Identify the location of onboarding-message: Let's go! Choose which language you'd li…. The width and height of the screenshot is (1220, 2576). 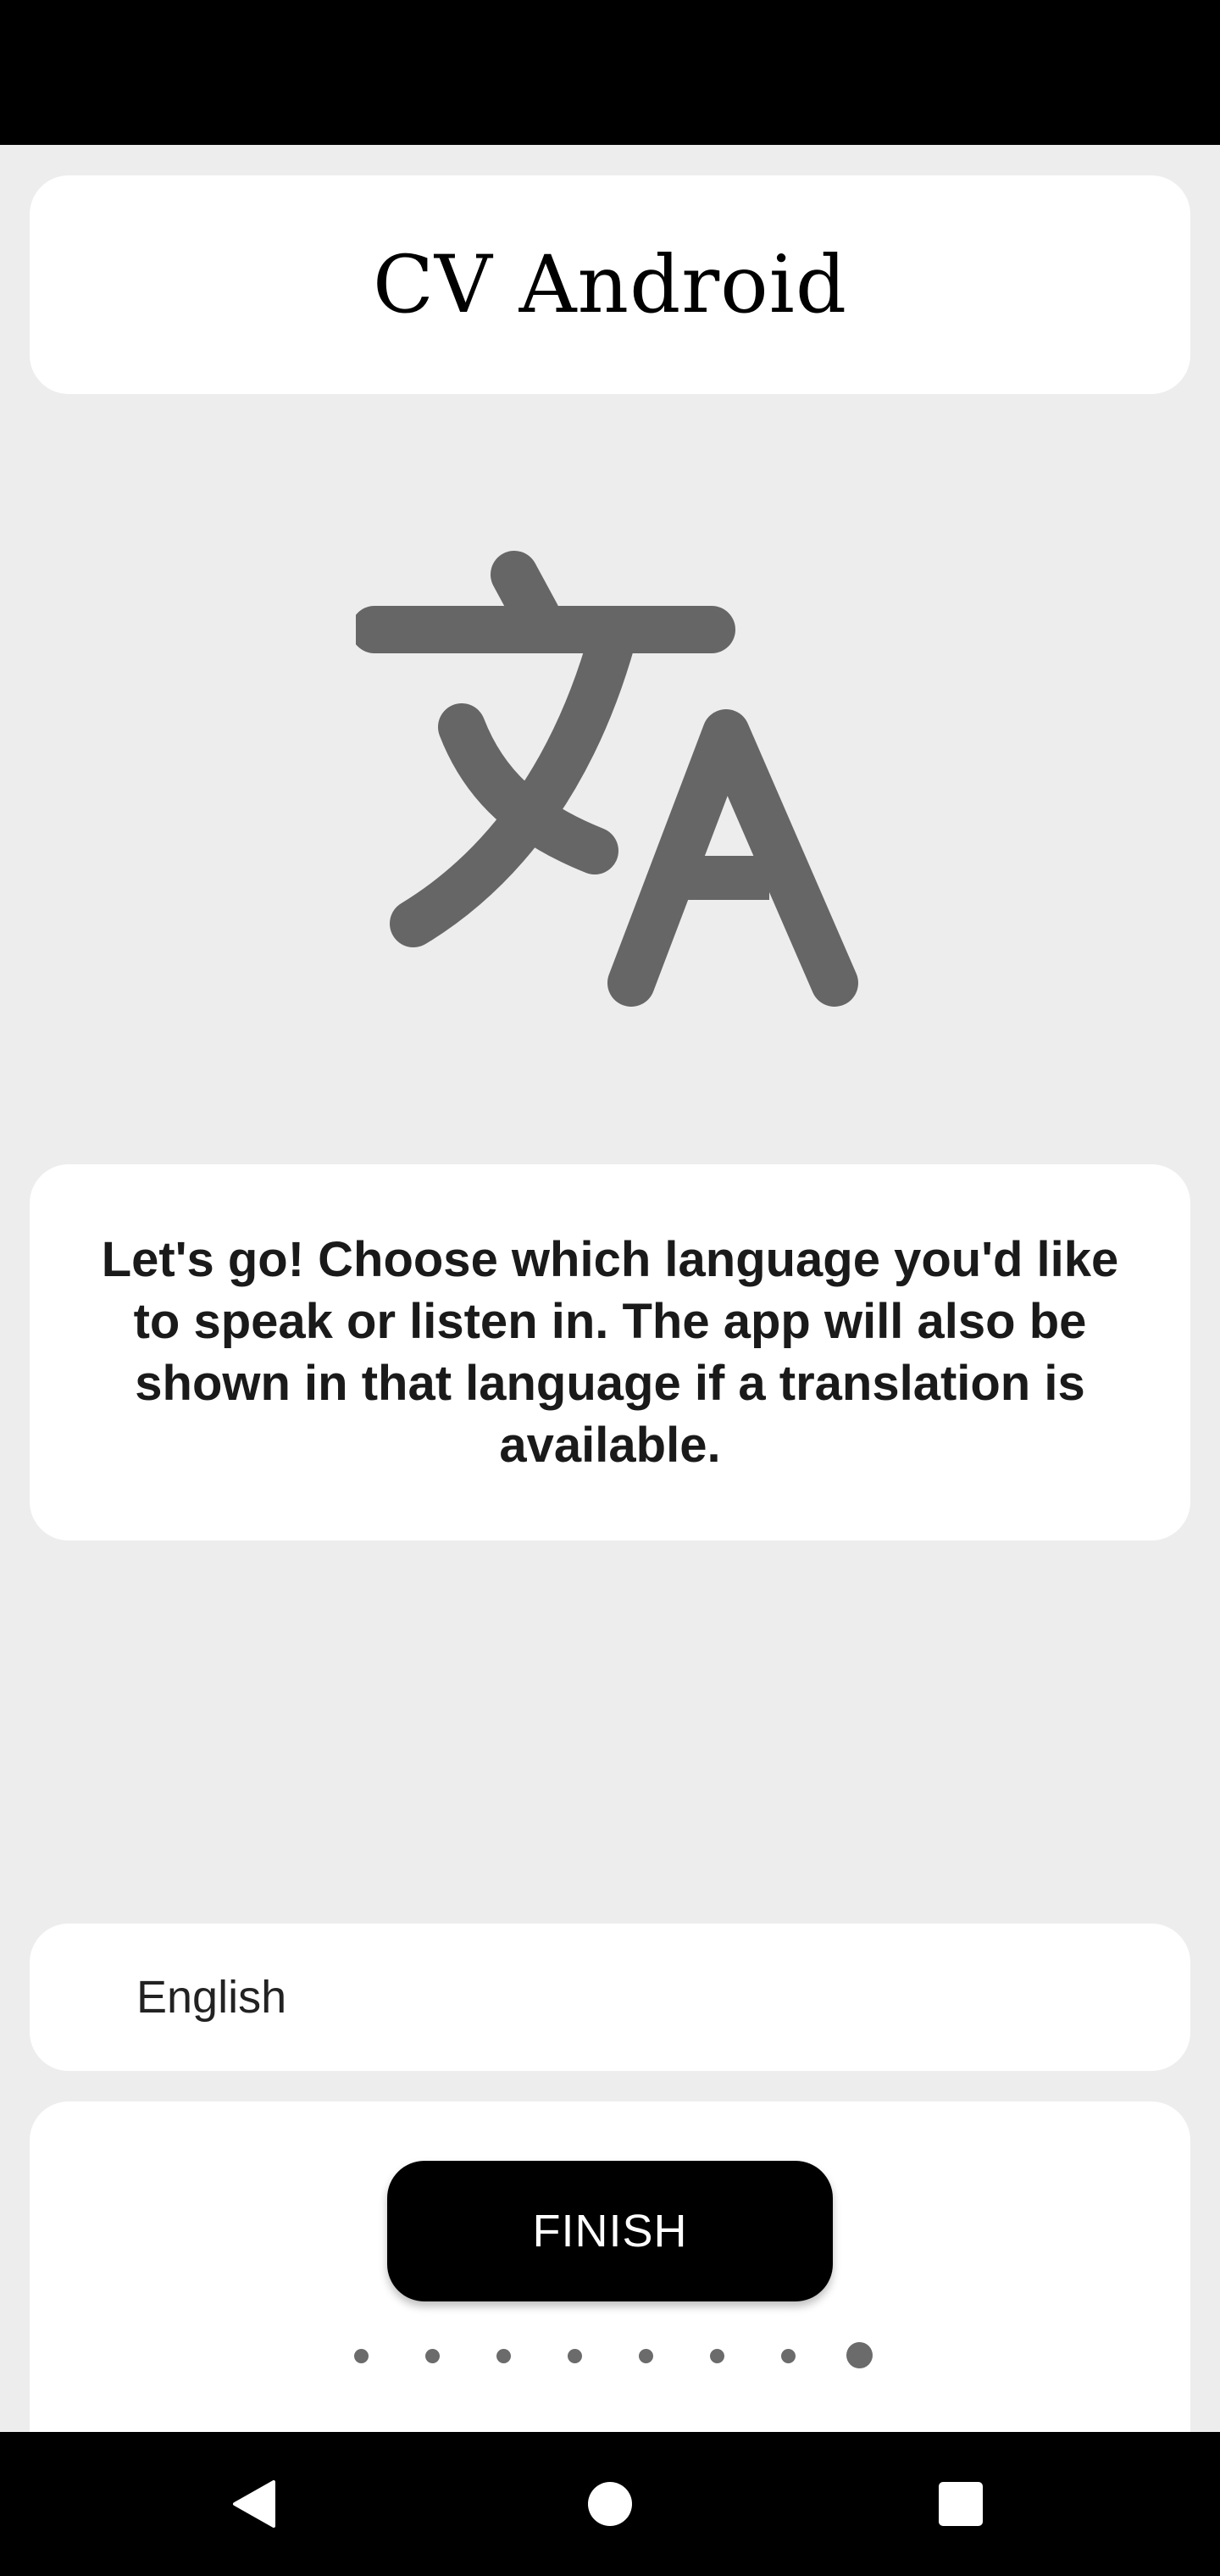
(610, 1352).